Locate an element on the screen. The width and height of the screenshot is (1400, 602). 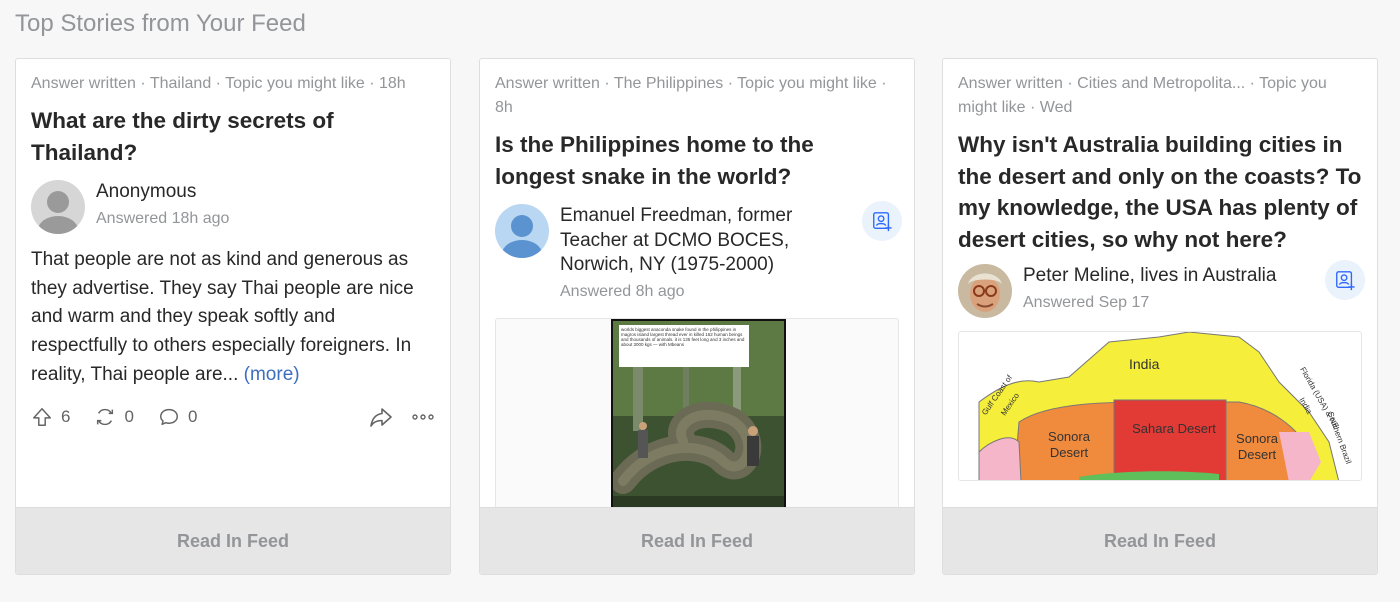
ellipsis-icon is located at coordinates (423, 416).